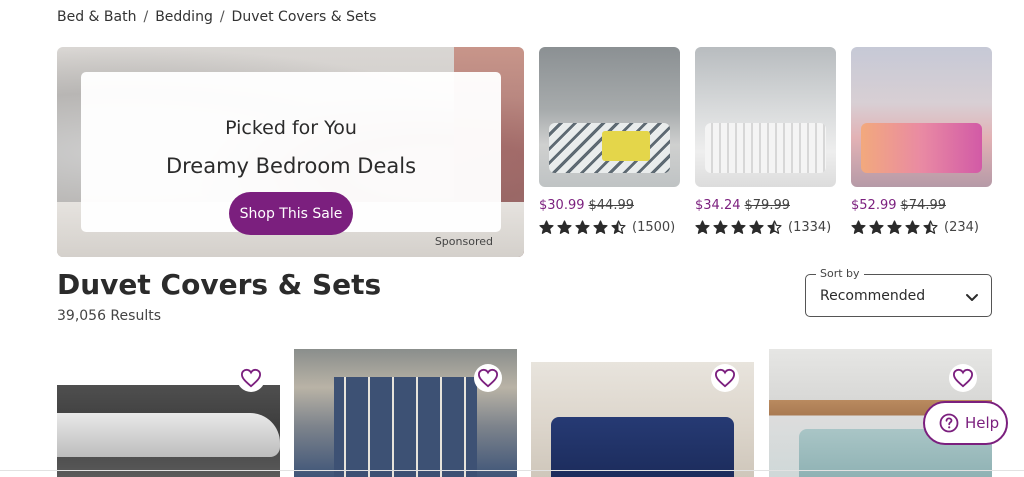 This screenshot has width=1024, height=477. I want to click on star-rating: (234), so click(921, 227).